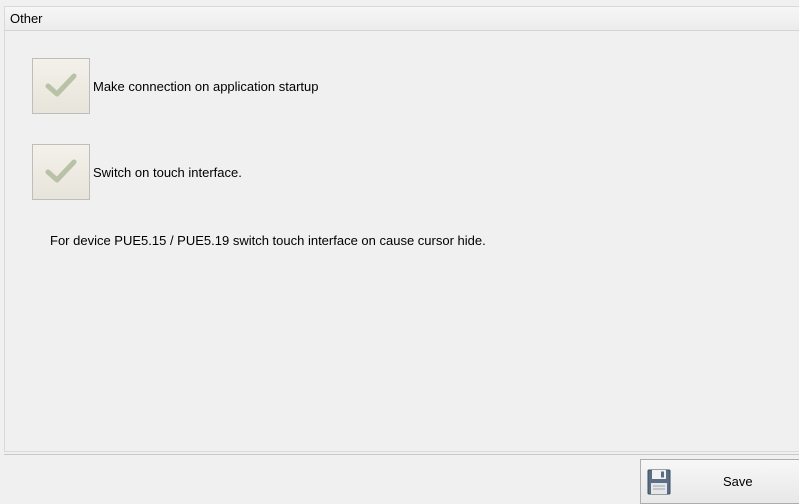 This screenshot has width=799, height=504. I want to click on option-touch-interface: Switch on touch interface., so click(137, 172).